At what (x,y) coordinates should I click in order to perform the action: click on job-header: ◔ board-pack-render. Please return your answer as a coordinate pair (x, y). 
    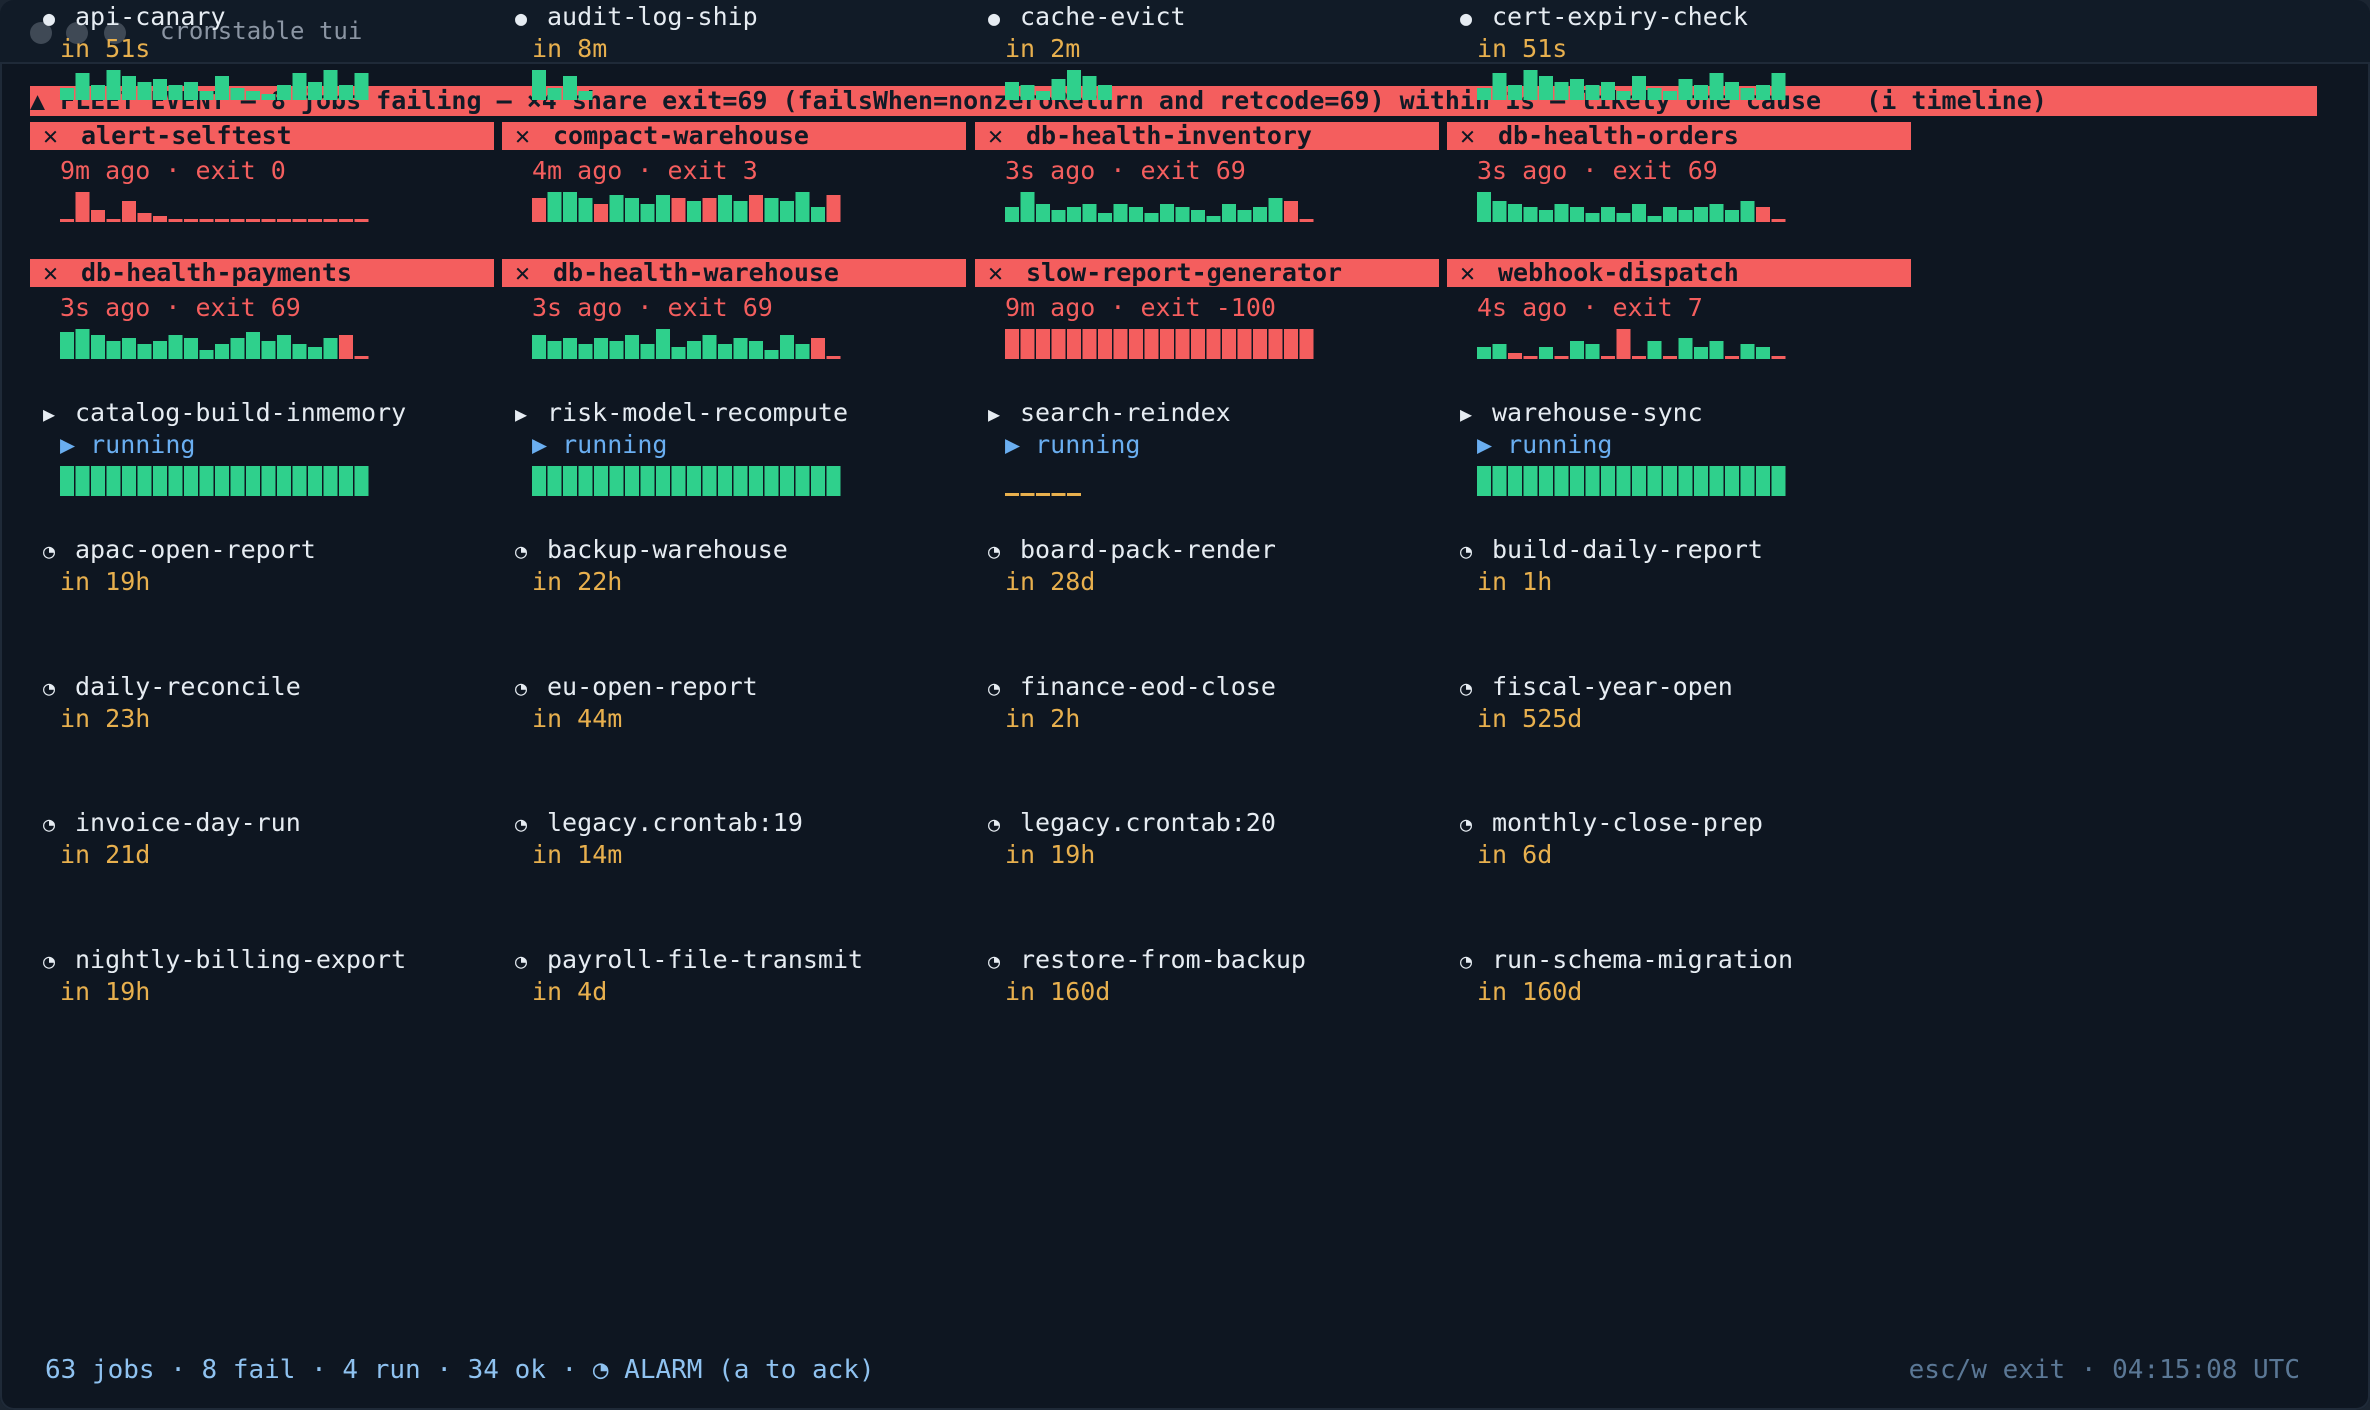
    Looking at the image, I should click on (1132, 549).